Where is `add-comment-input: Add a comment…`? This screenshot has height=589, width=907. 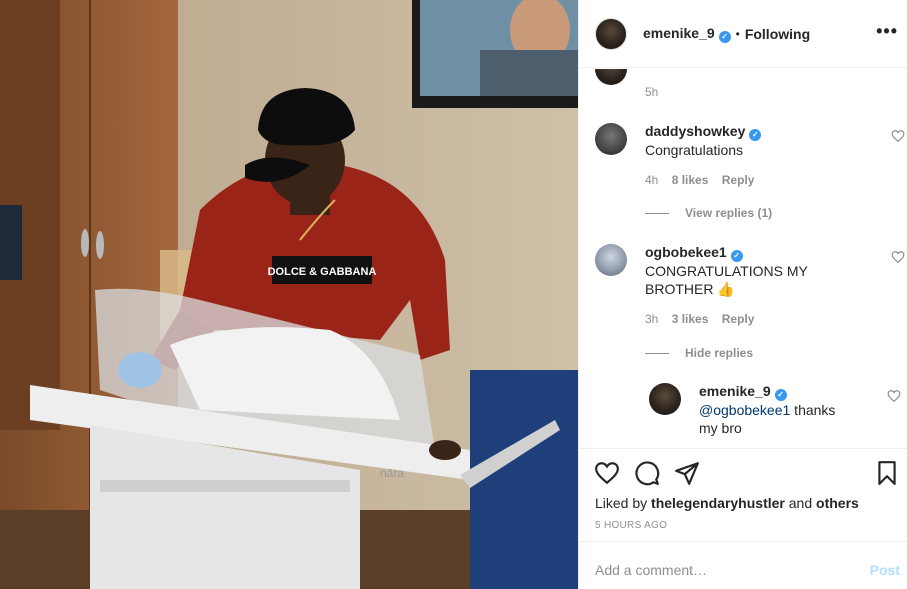
add-comment-input: Add a comment… is located at coordinates (651, 570).